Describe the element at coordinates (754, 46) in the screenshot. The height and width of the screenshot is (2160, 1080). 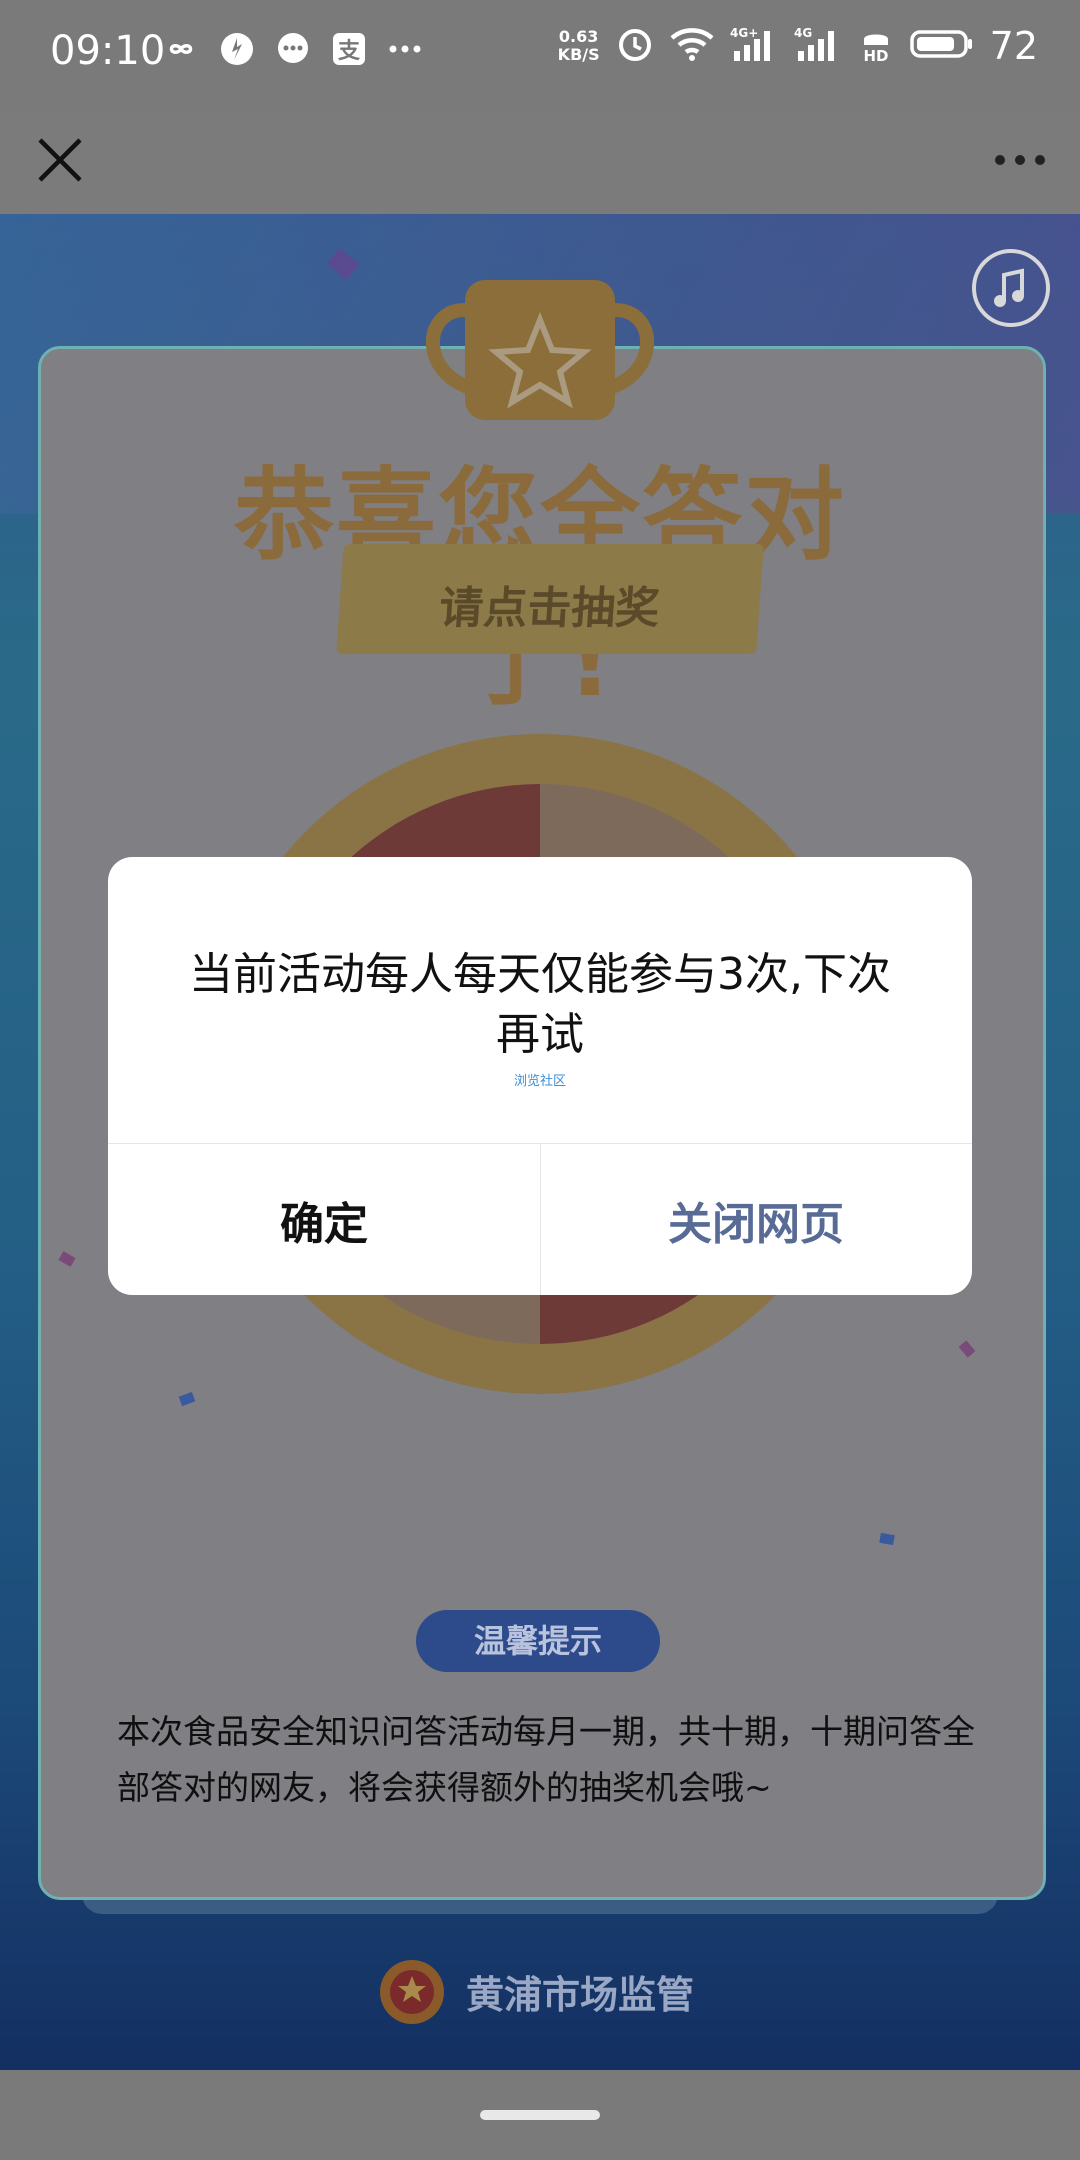
I see `signal-4g-plus-icon: 4G+` at that location.